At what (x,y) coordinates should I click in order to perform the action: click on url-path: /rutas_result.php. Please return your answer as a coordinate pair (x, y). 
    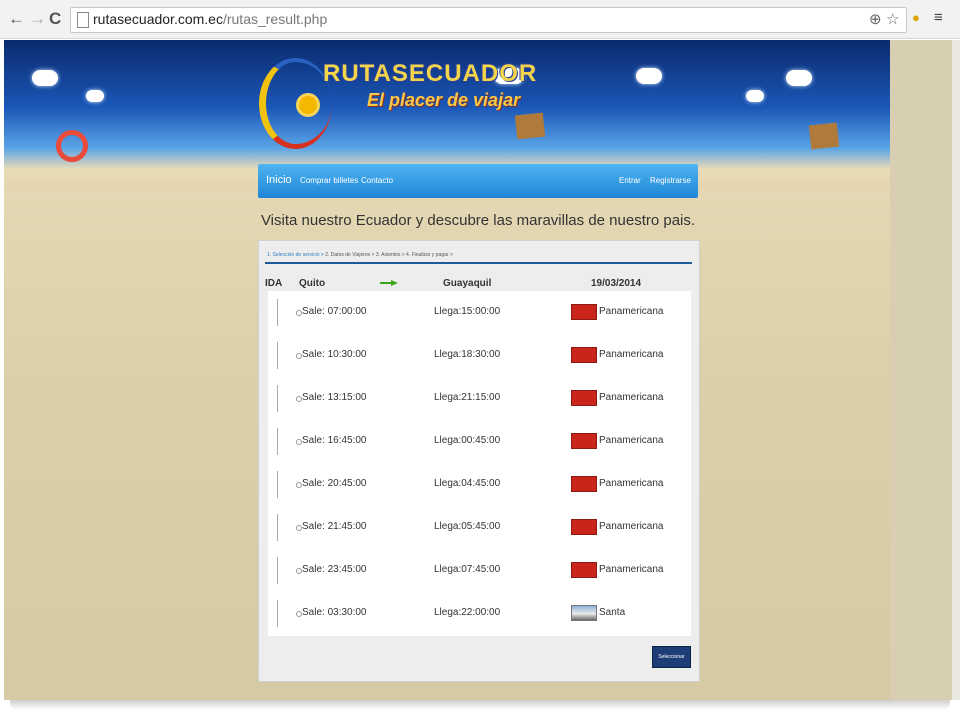
    Looking at the image, I should click on (275, 19).